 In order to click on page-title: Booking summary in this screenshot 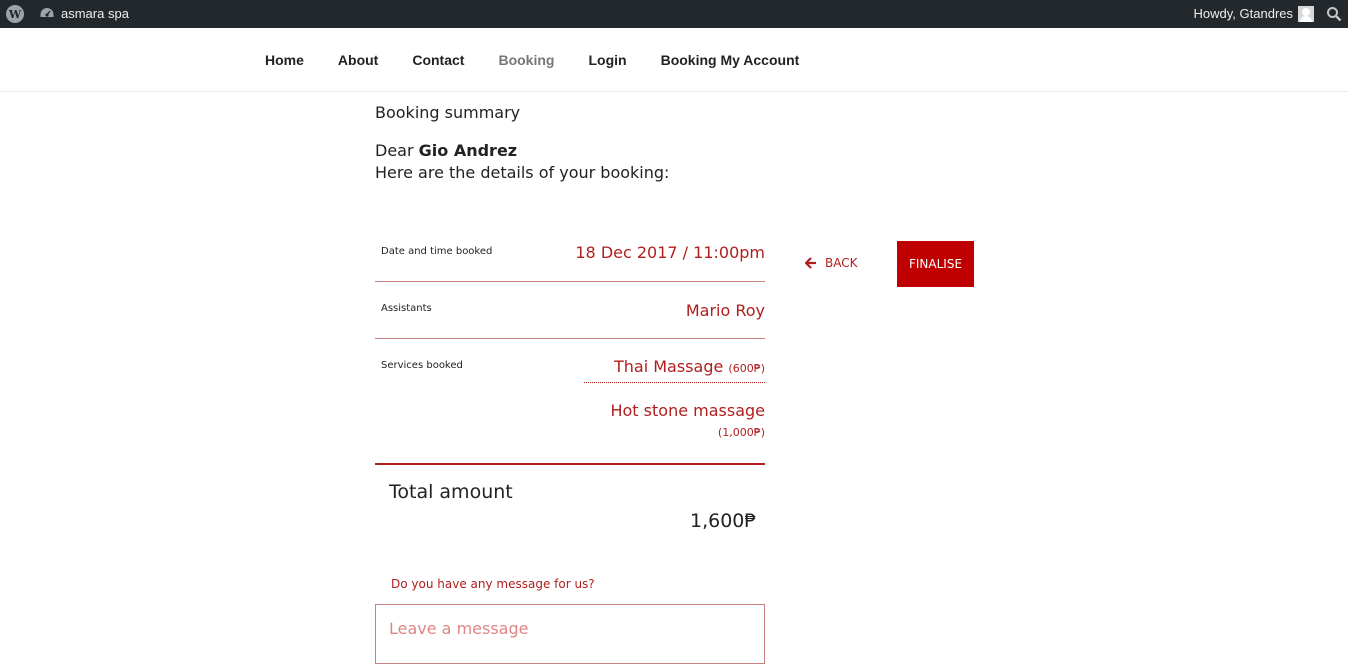, I will do `click(448, 112)`.